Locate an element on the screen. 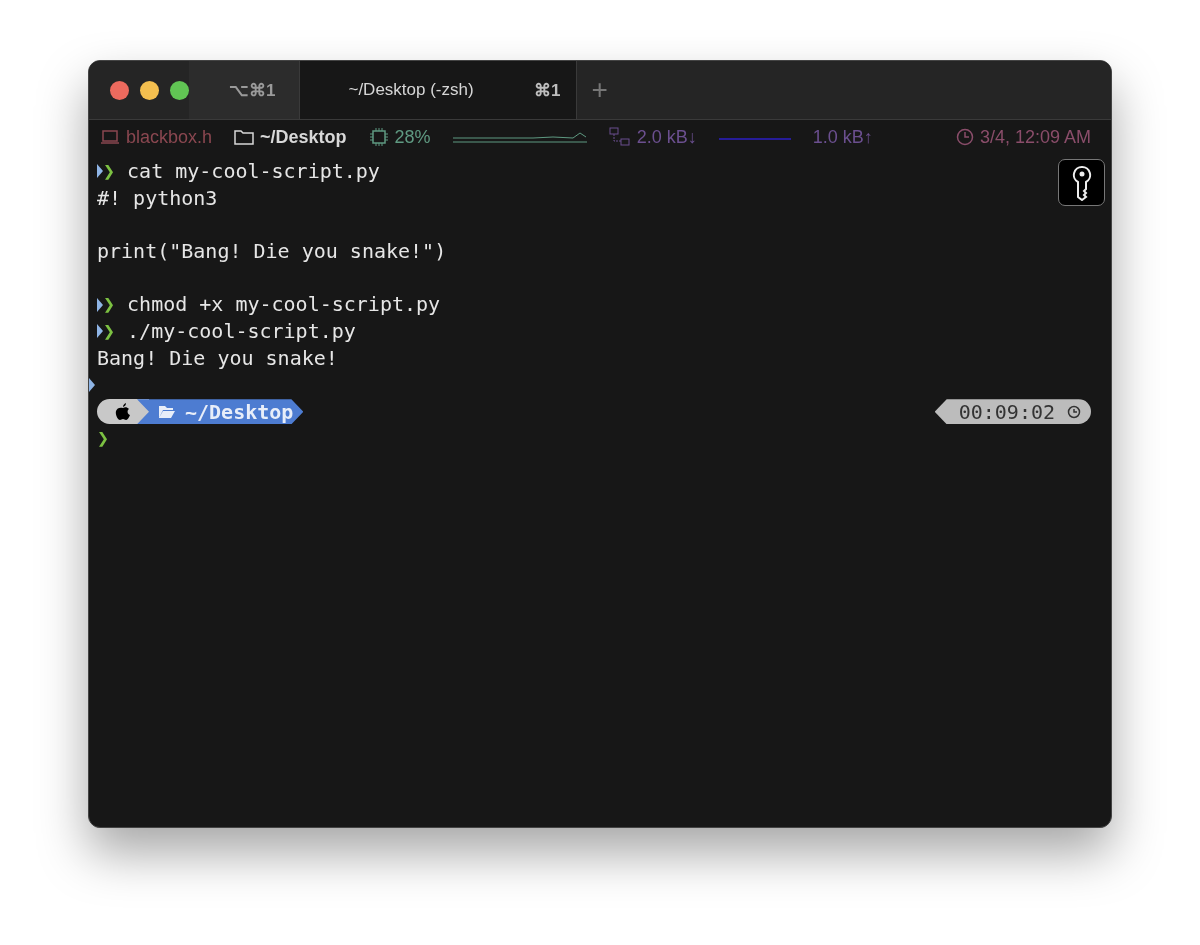 Image resolution: width=1200 pixels, height=945 pixels. status-text: 28% is located at coordinates (412, 137).